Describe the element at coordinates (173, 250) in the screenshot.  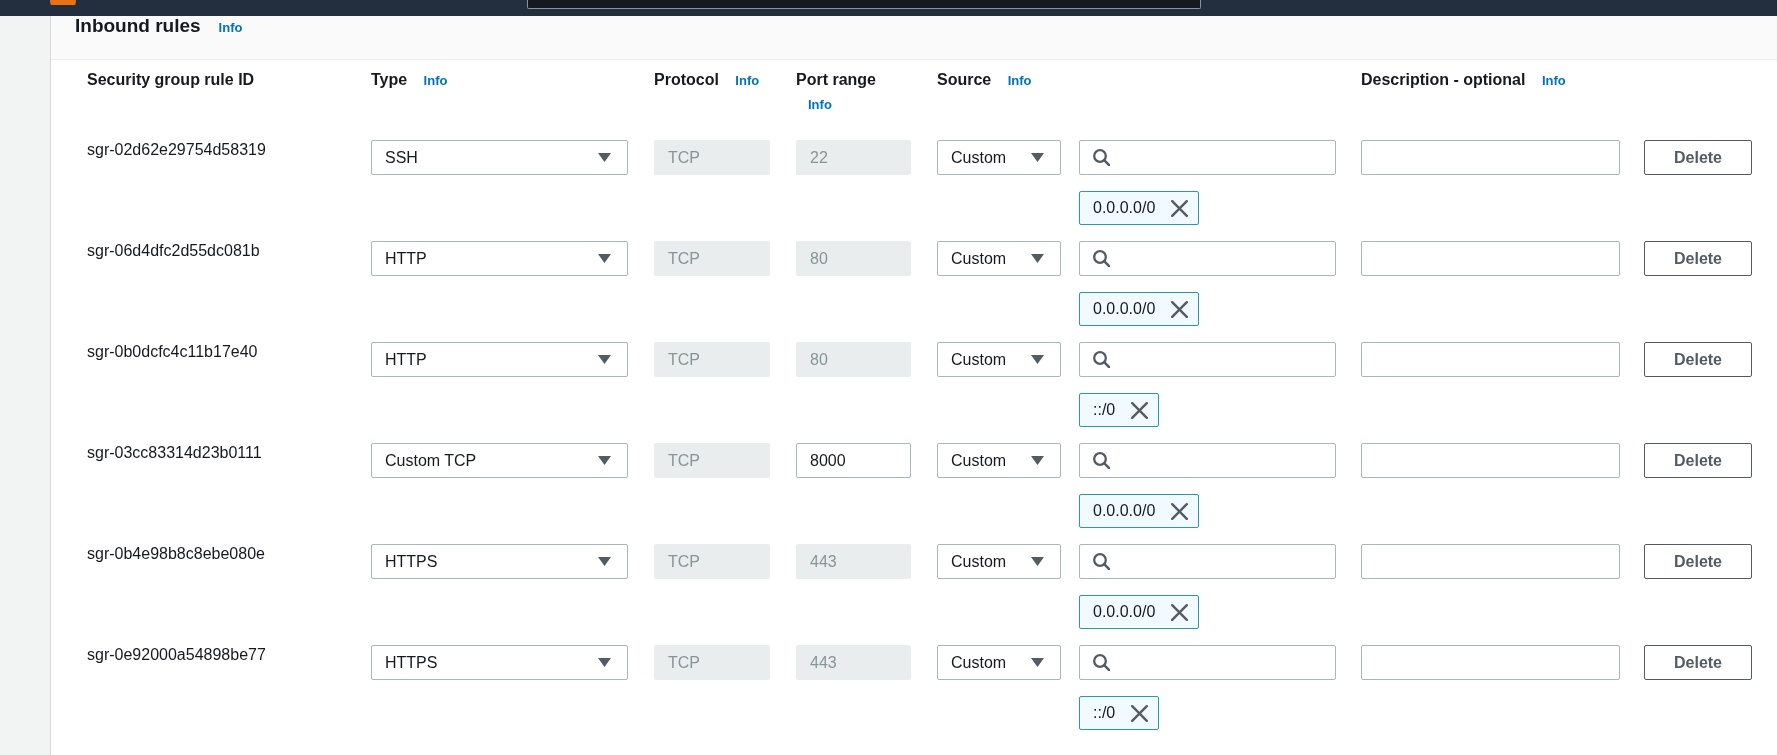
I see `rule-id: sgr-06d4dfc2d55dc081b` at that location.